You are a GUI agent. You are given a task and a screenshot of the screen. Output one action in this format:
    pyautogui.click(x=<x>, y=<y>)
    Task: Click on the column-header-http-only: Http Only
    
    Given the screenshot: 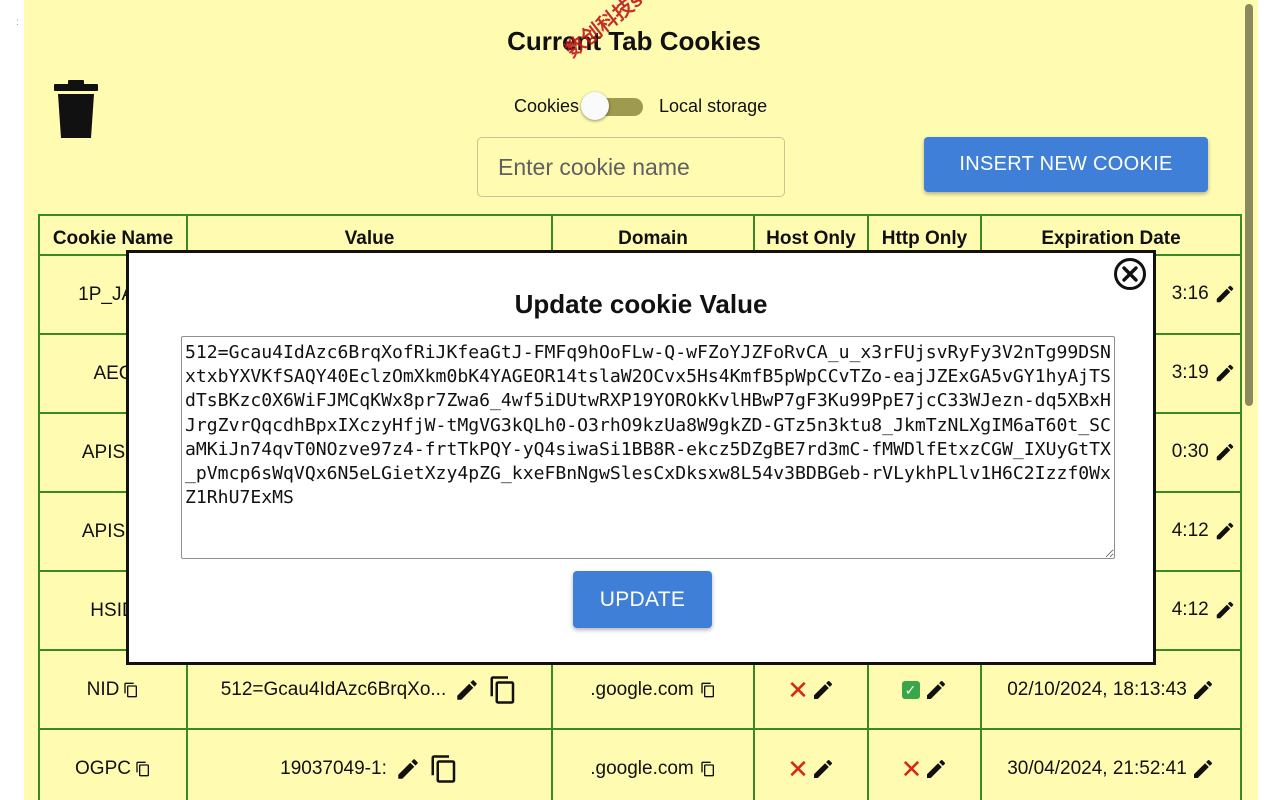 What is the action you would take?
    pyautogui.click(x=924, y=235)
    